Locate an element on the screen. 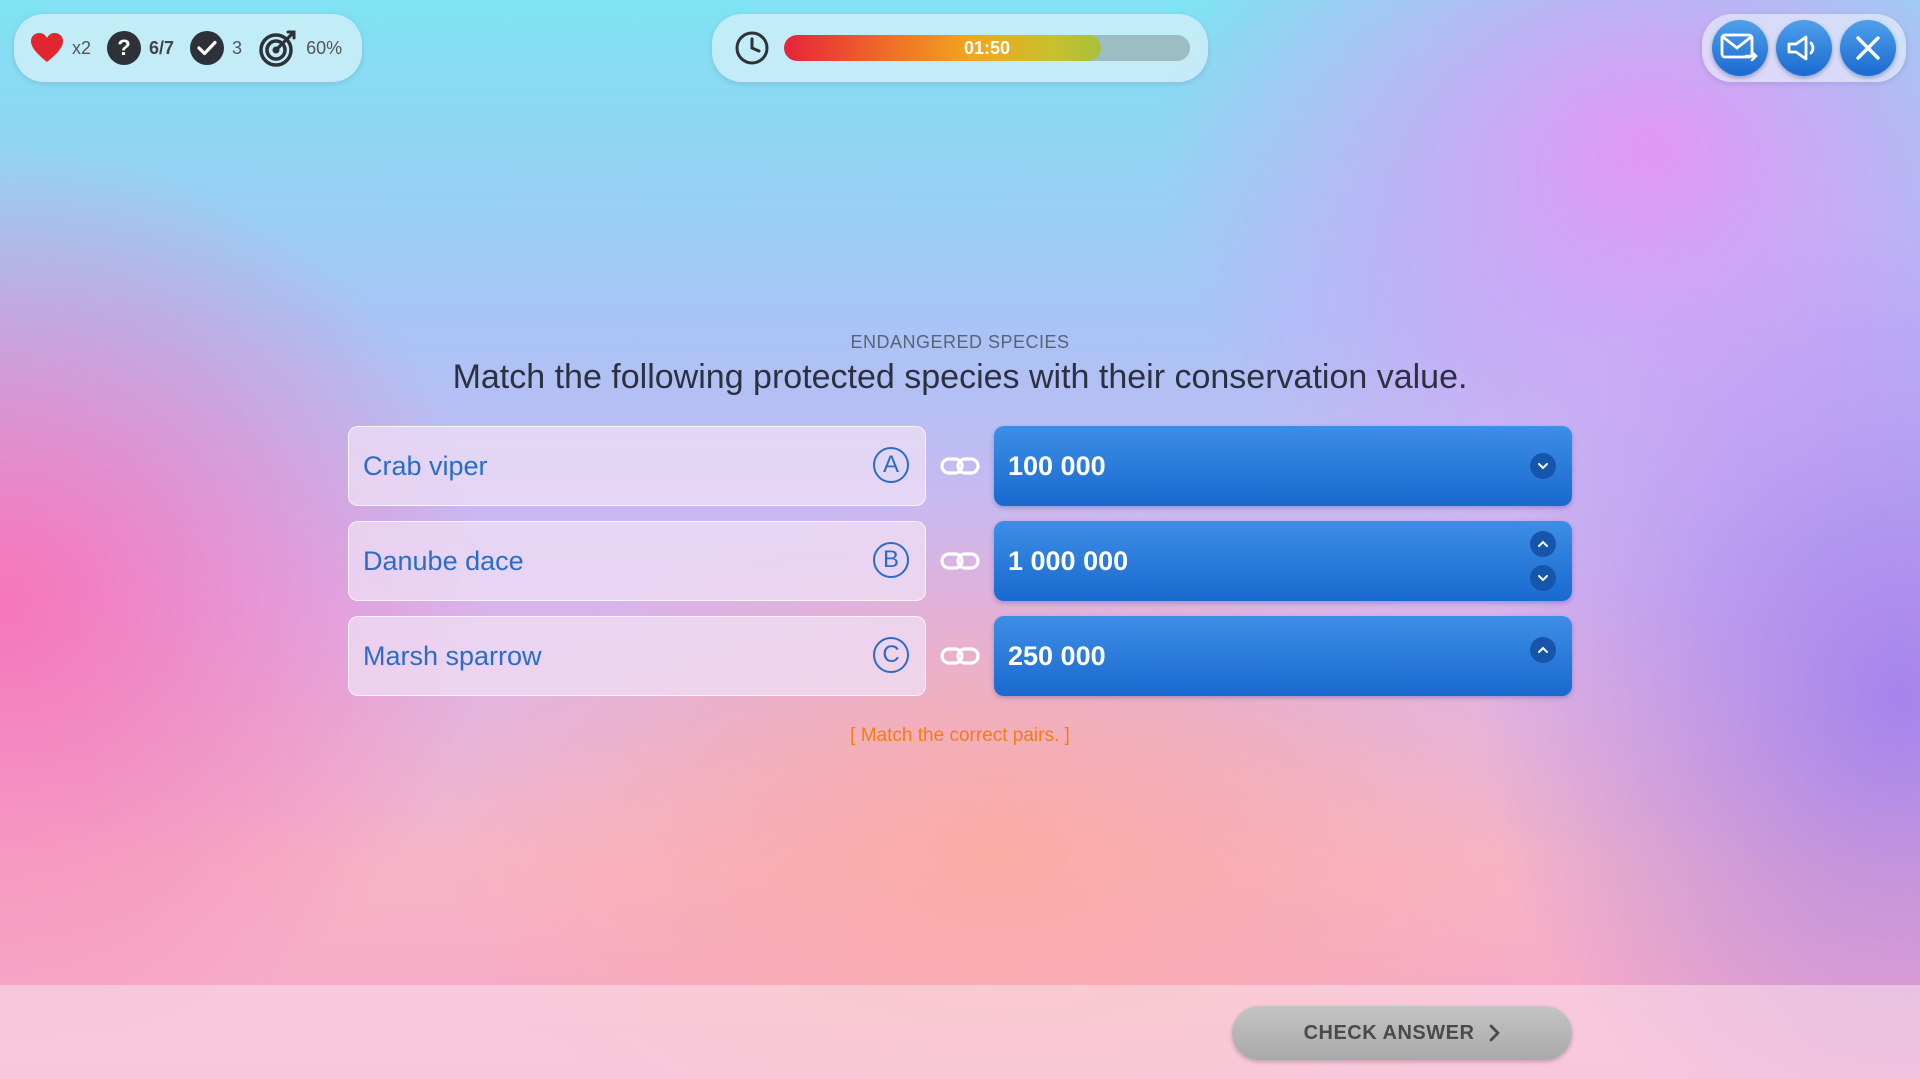 The width and height of the screenshot is (1920, 1079). heart-icon is located at coordinates (47, 47).